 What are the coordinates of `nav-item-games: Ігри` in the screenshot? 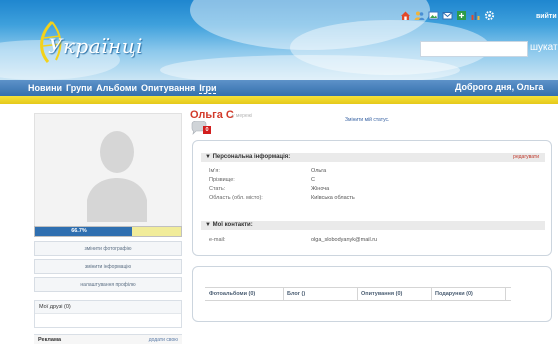 It's located at (208, 88).